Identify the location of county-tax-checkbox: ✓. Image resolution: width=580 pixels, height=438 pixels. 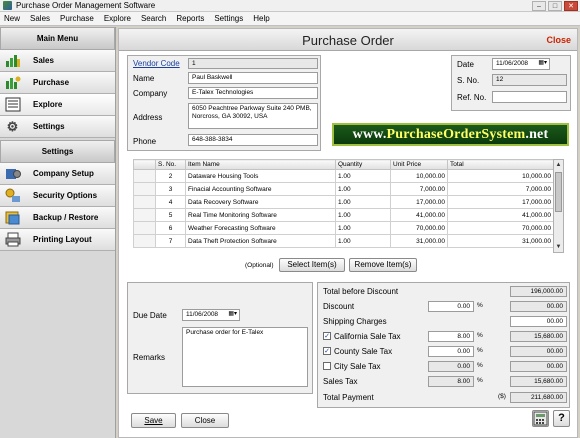
(327, 351).